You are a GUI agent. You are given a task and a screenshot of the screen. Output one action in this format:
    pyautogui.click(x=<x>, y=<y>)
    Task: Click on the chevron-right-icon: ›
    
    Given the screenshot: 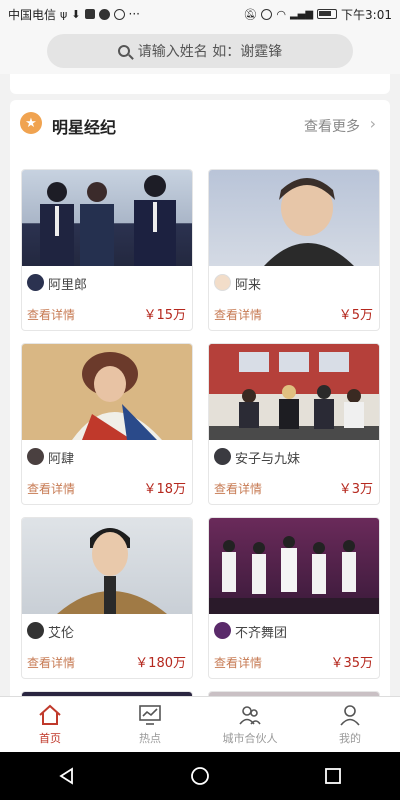 What is the action you would take?
    pyautogui.click(x=373, y=123)
    